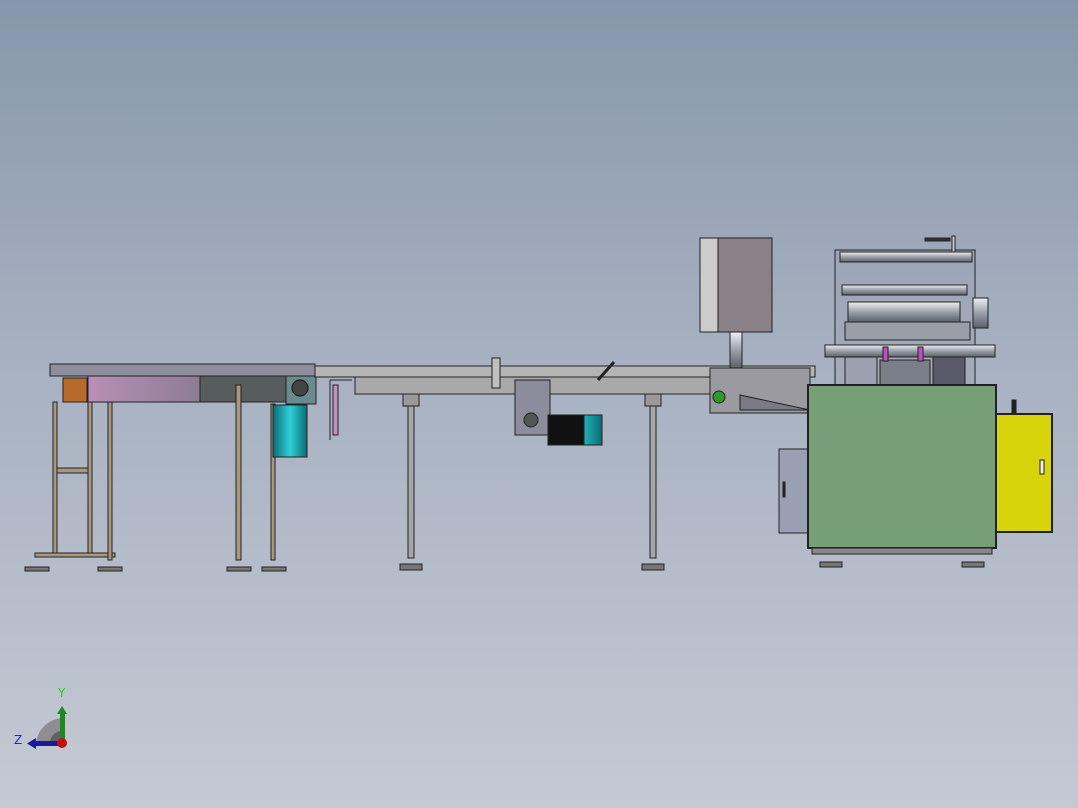  I want to click on film-hopper, so click(736, 303).